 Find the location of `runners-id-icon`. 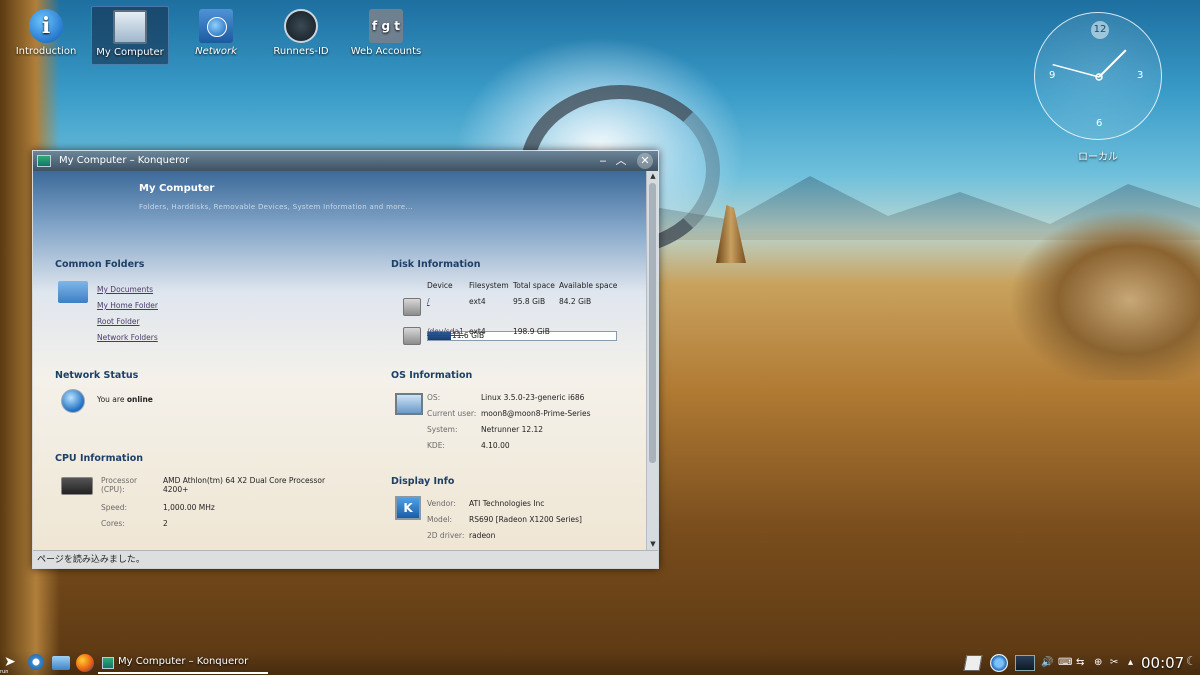

runners-id-icon is located at coordinates (301, 26).